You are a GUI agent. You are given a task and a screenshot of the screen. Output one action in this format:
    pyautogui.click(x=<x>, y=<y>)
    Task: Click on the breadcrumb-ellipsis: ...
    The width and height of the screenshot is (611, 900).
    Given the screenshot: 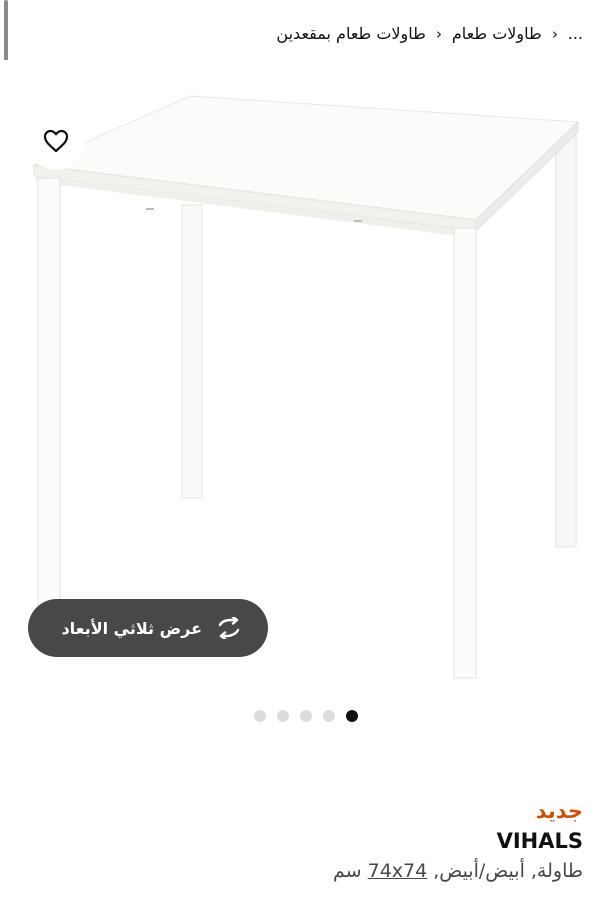 What is the action you would take?
    pyautogui.click(x=575, y=33)
    